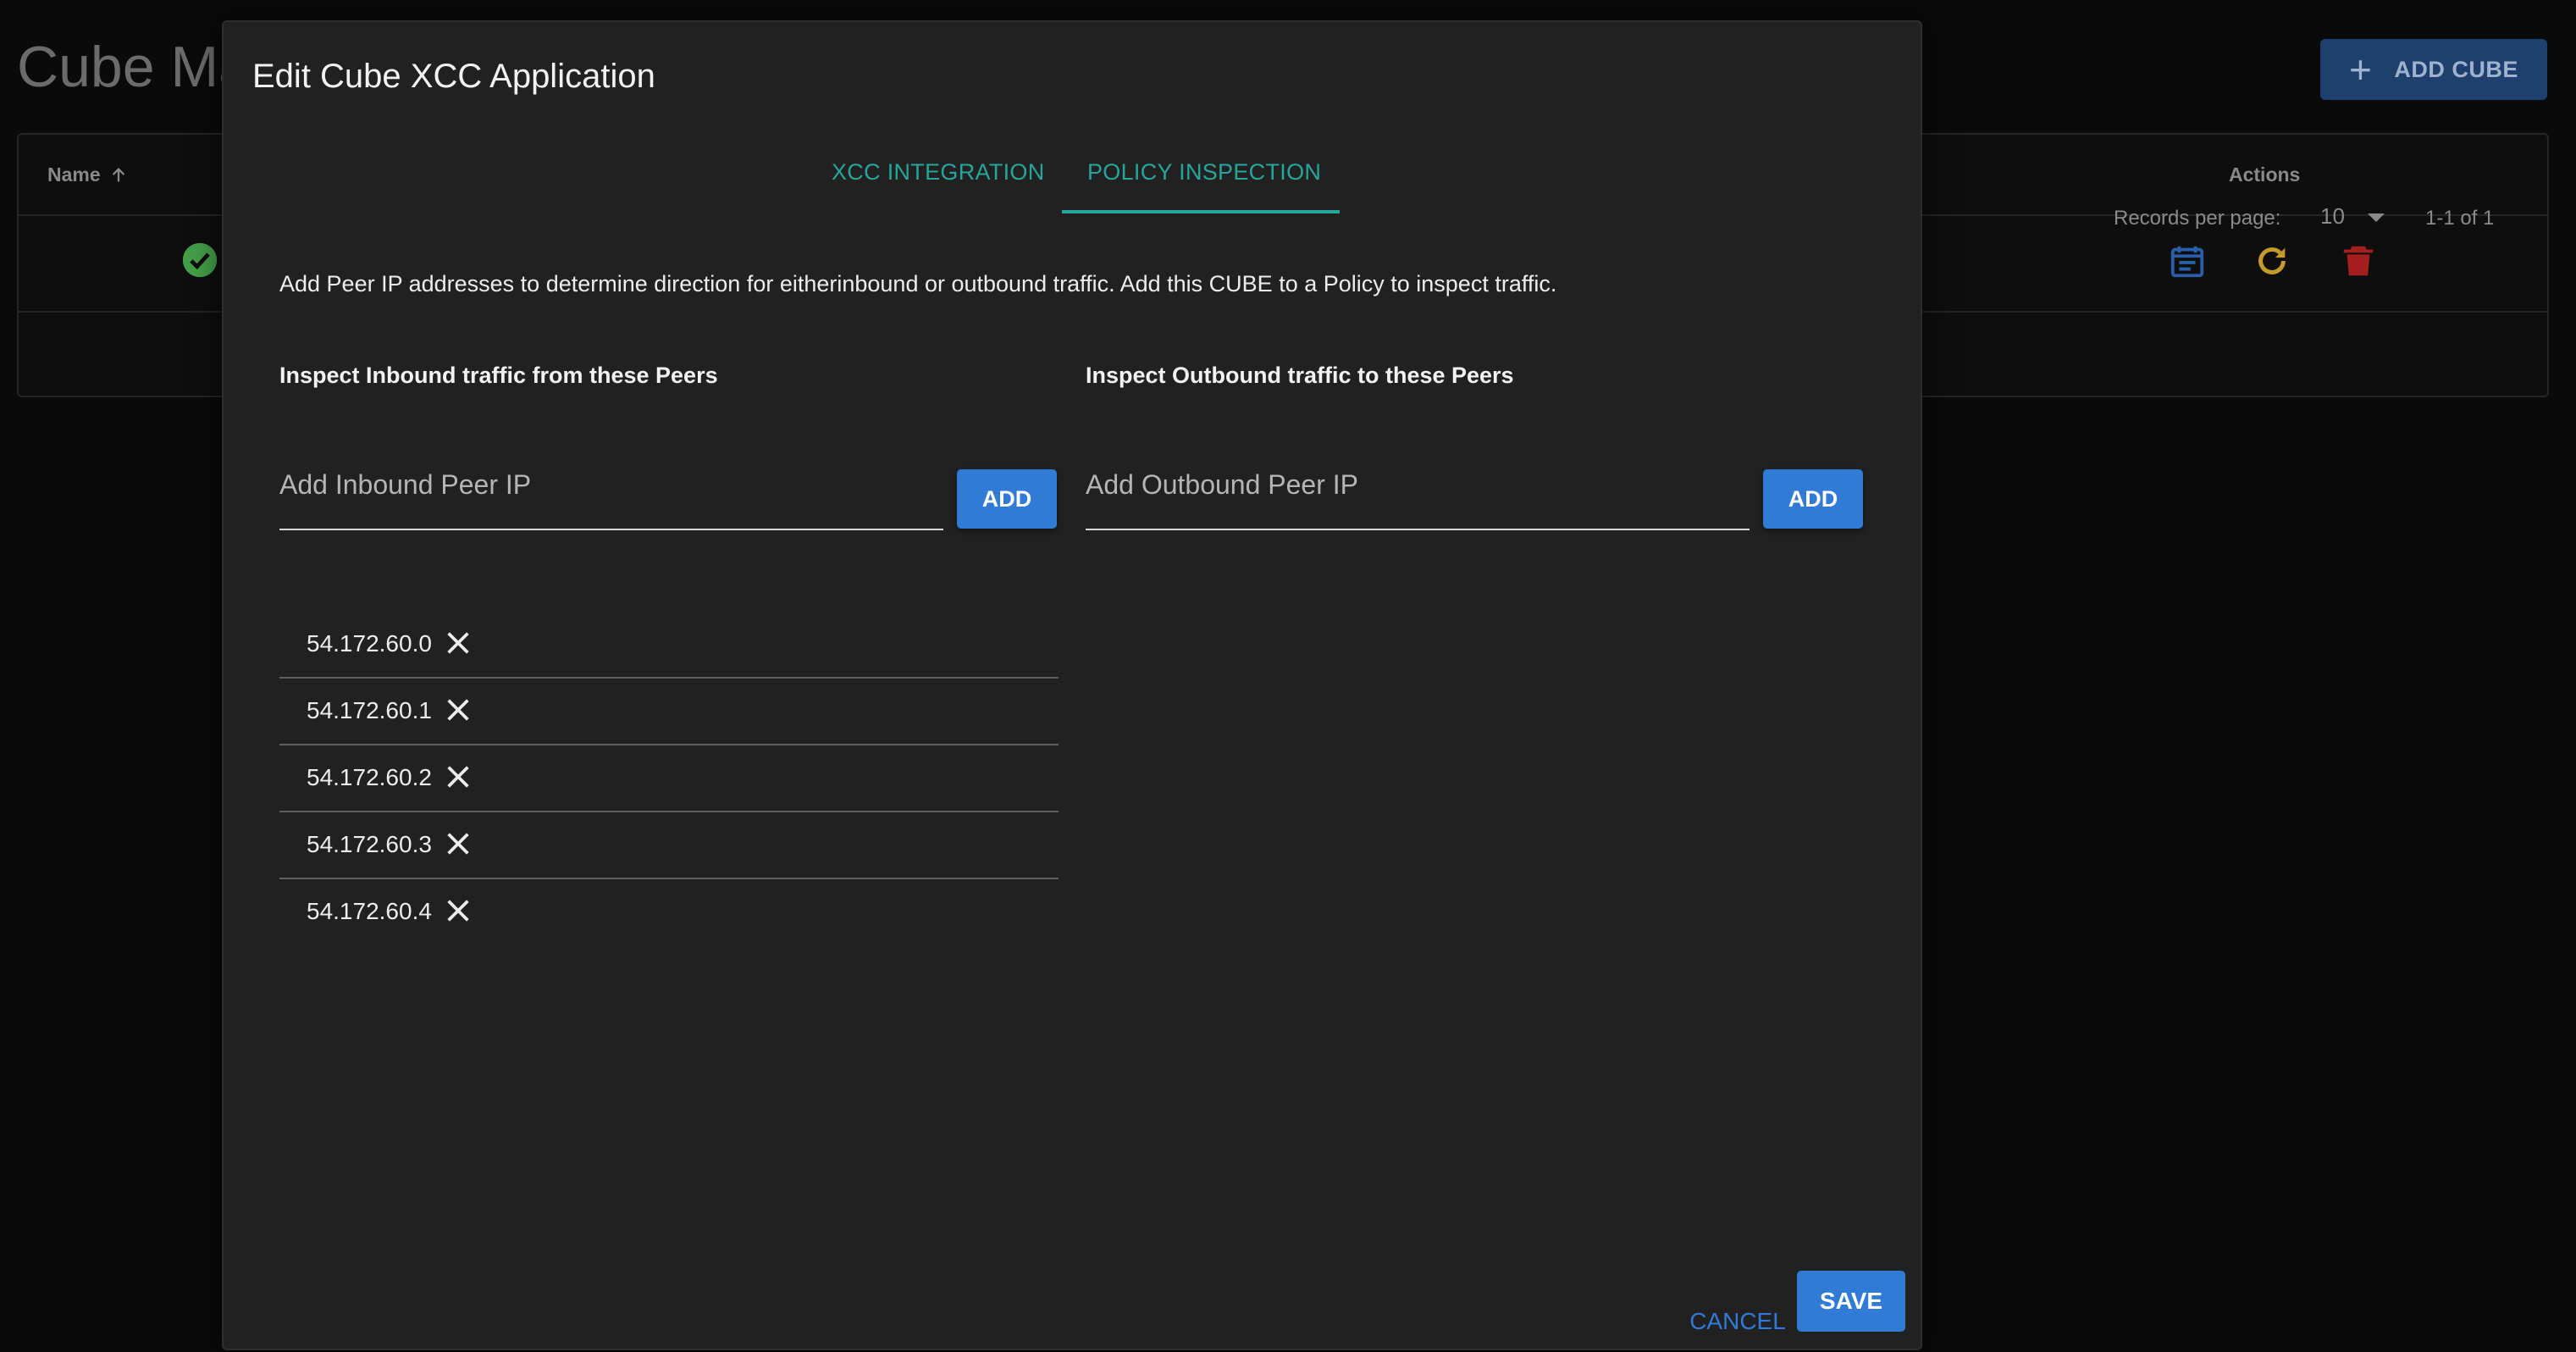 Image resolution: width=2576 pixels, height=1352 pixels. I want to click on add-cube-label: ADD CUBE, so click(2456, 69).